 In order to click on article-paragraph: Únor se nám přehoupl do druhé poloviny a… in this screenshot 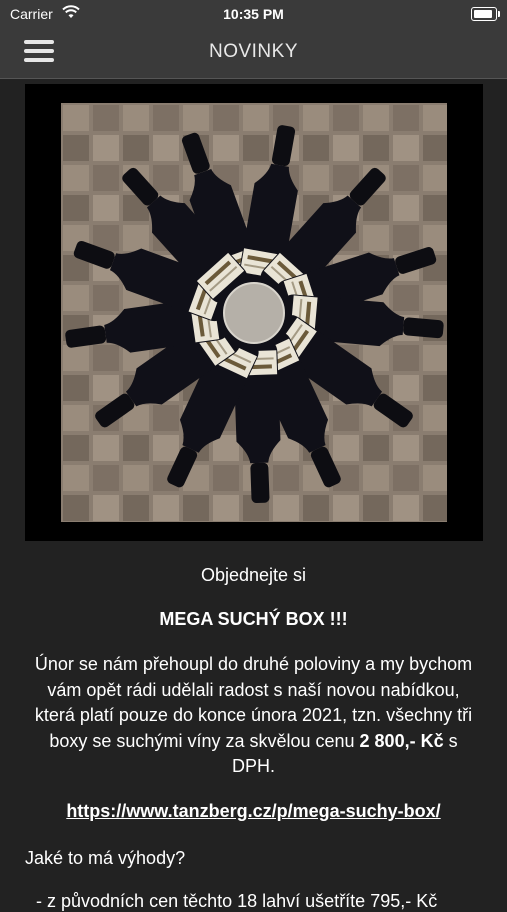, I will do `click(253, 715)`.